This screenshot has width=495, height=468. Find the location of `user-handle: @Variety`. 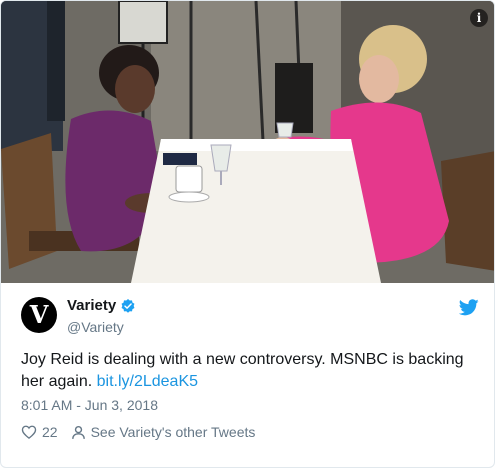

user-handle: @Variety is located at coordinates (101, 327).